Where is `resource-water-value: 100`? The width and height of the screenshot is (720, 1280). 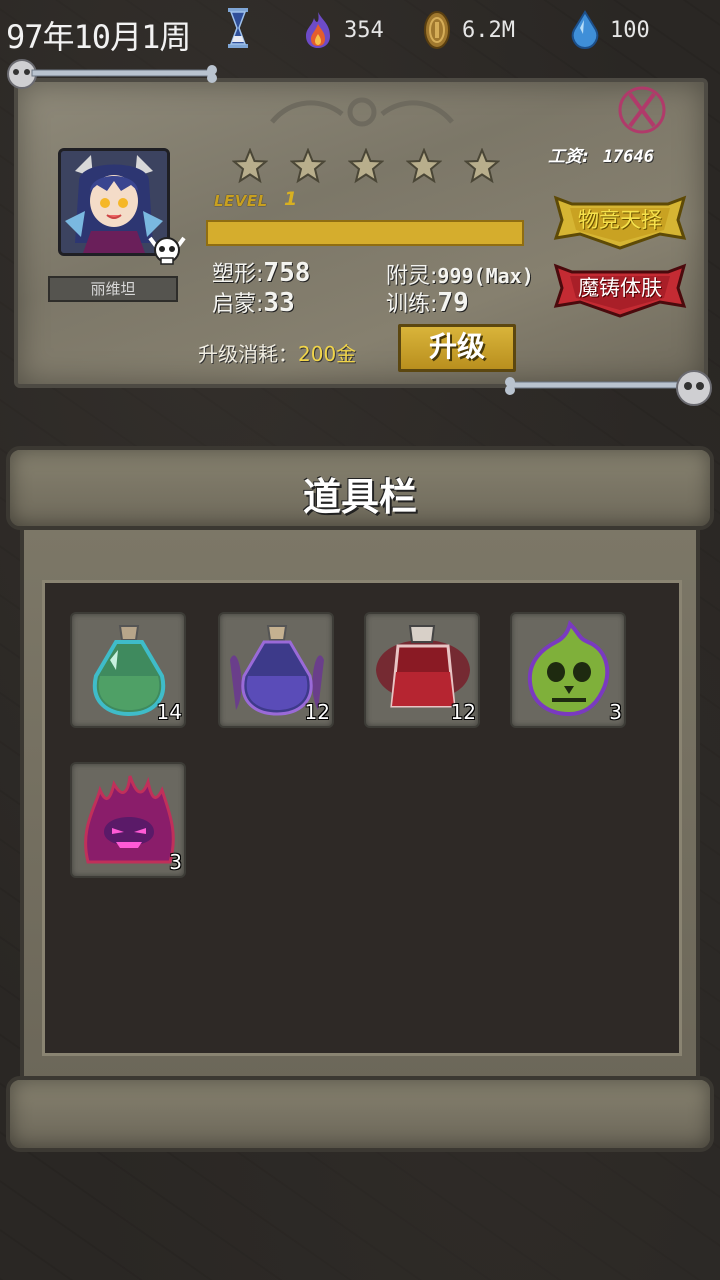
resource-water-value: 100 is located at coordinates (630, 30).